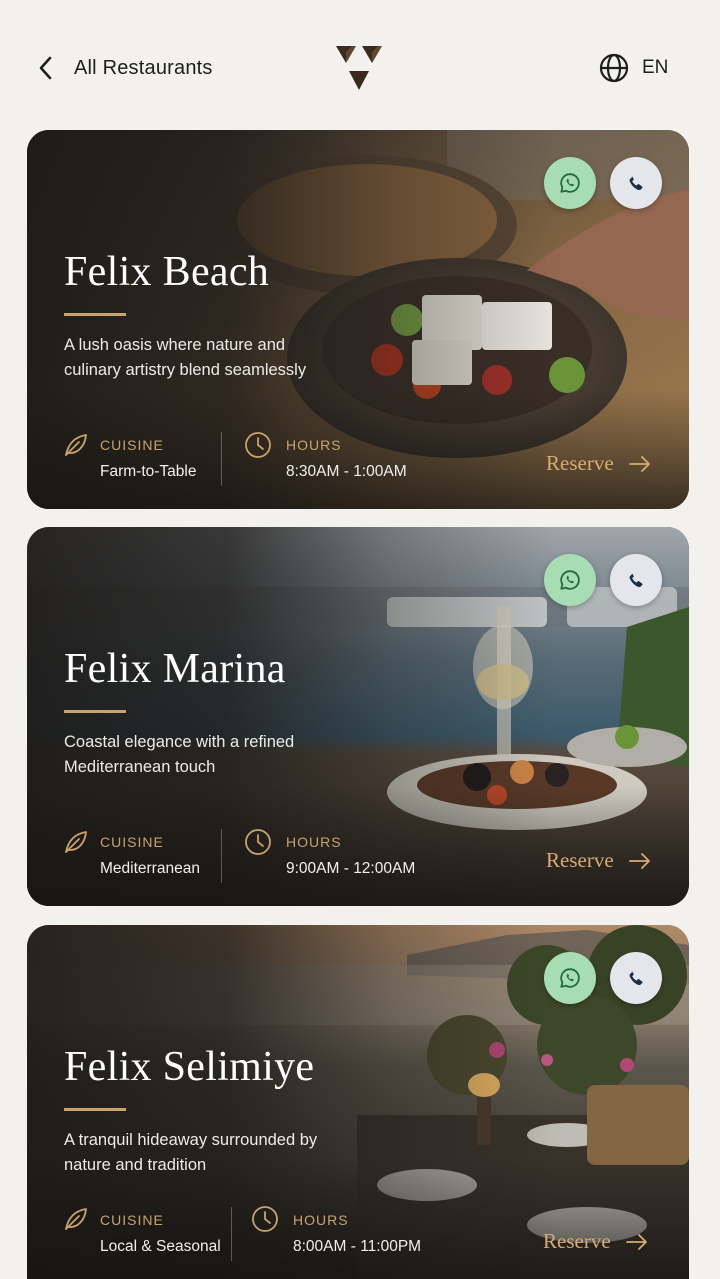 This screenshot has height=1279, width=720. What do you see at coordinates (357, 1246) in the screenshot?
I see `hours-value: 8:00AM - 11:00PM` at bounding box center [357, 1246].